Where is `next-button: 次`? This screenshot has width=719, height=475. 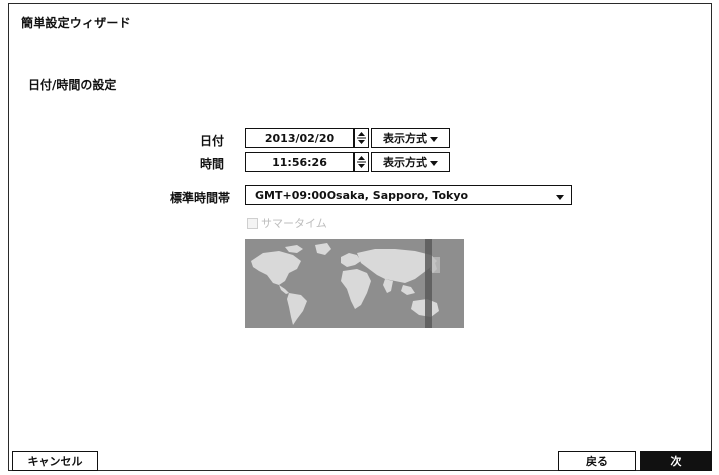 next-button: 次 is located at coordinates (676, 461).